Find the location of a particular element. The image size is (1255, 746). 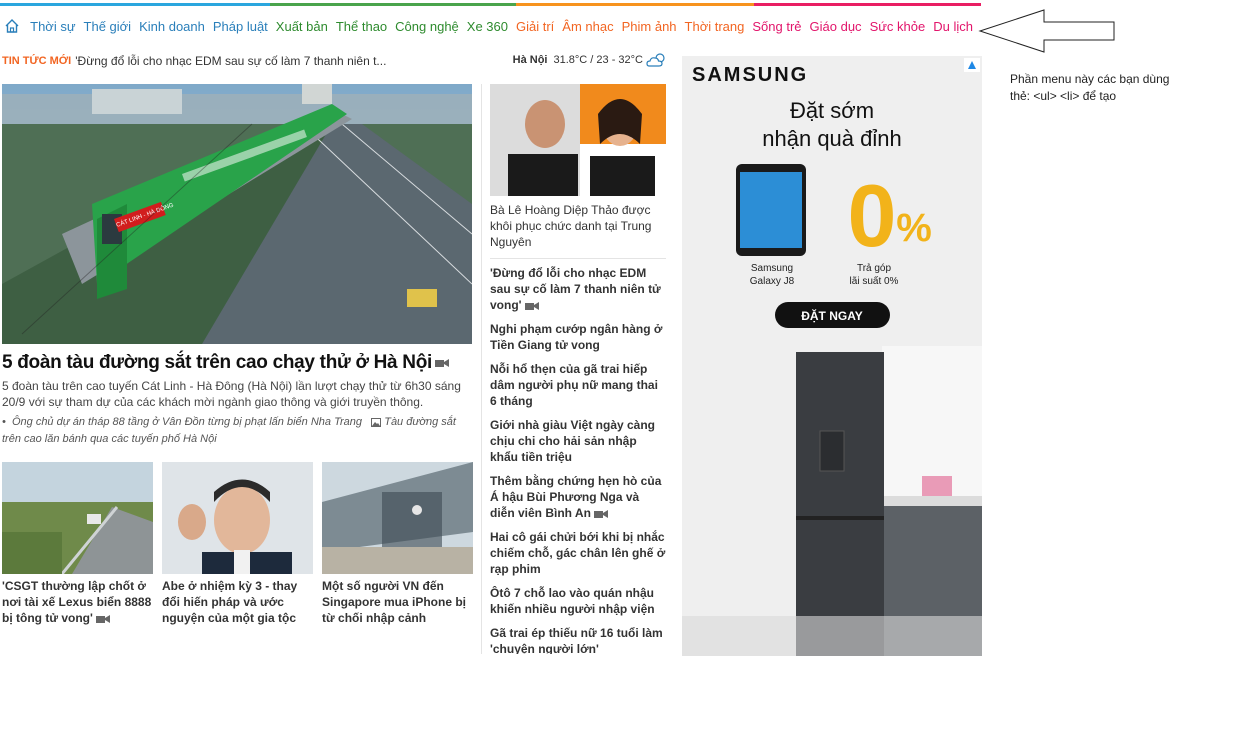

menu-item-link: Công nghệ is located at coordinates (427, 26).